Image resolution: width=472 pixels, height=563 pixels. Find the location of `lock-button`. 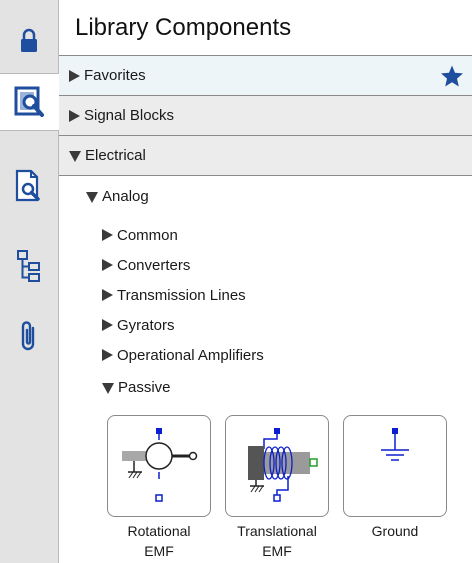

lock-button is located at coordinates (29, 41).